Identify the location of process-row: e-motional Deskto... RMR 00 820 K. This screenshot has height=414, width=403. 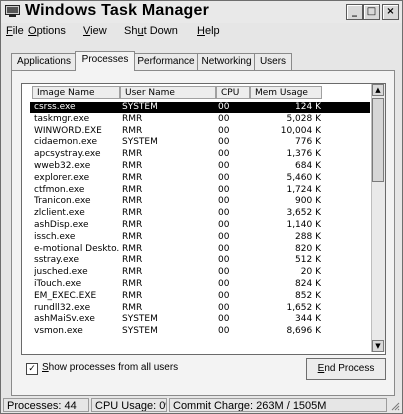
(200, 249).